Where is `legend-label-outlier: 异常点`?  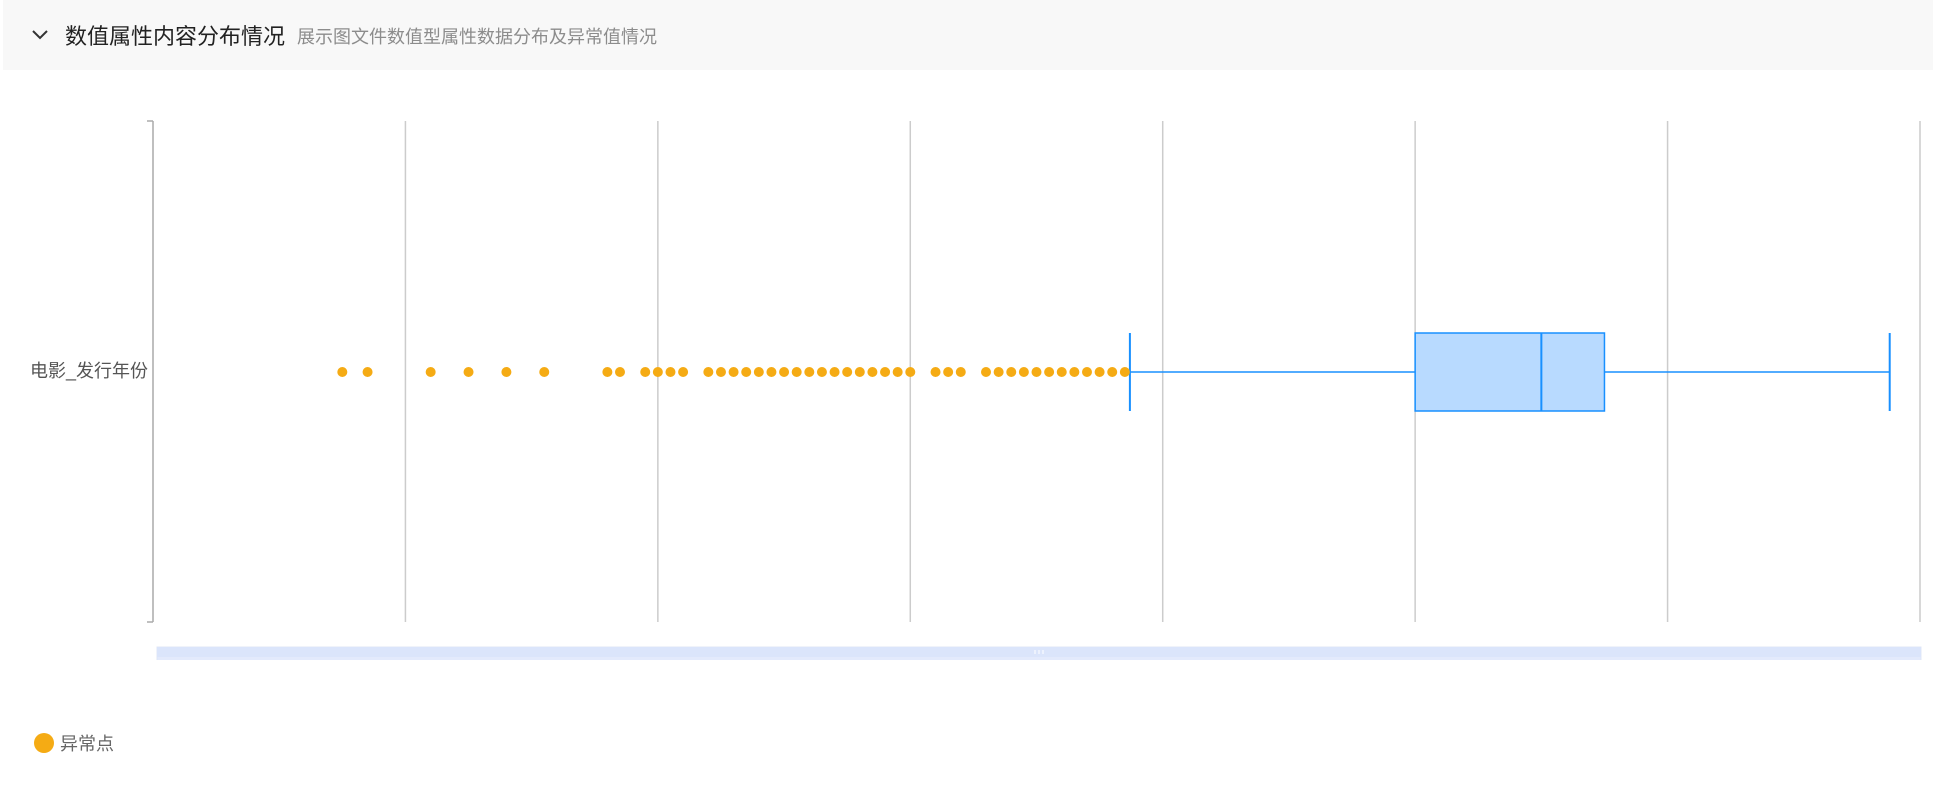
legend-label-outlier: 异常点 is located at coordinates (87, 744).